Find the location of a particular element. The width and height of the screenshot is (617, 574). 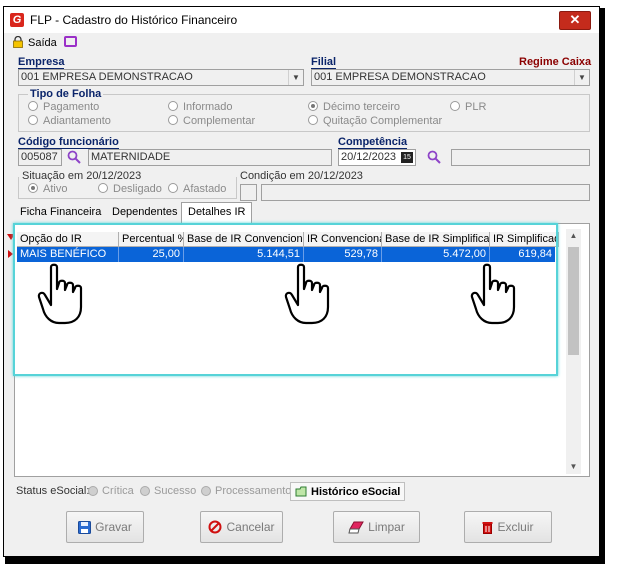

trash-icon is located at coordinates (487, 528).